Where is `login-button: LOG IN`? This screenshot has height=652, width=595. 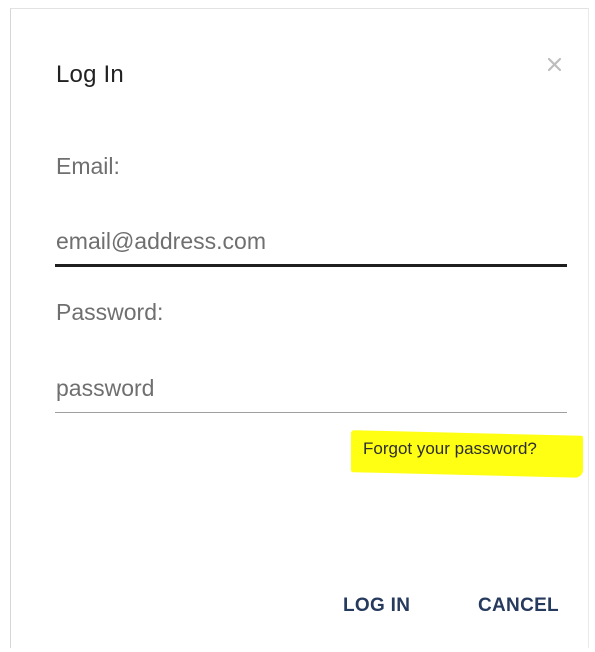
login-button: LOG IN is located at coordinates (376, 606).